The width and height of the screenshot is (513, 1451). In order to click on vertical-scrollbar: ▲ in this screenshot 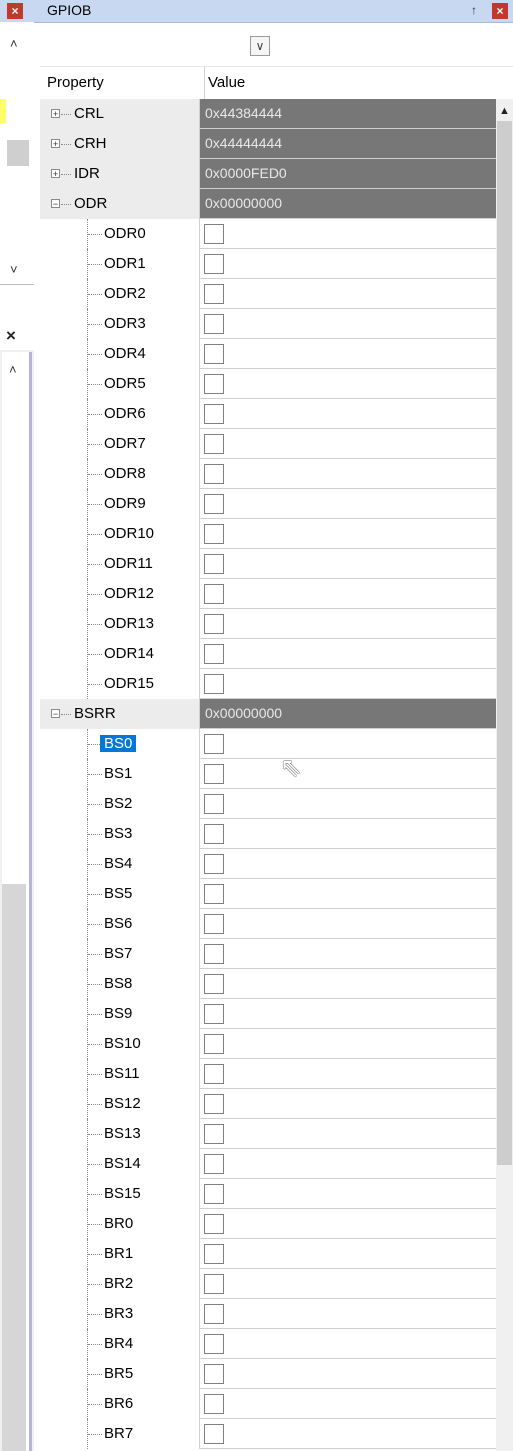, I will do `click(504, 775)`.